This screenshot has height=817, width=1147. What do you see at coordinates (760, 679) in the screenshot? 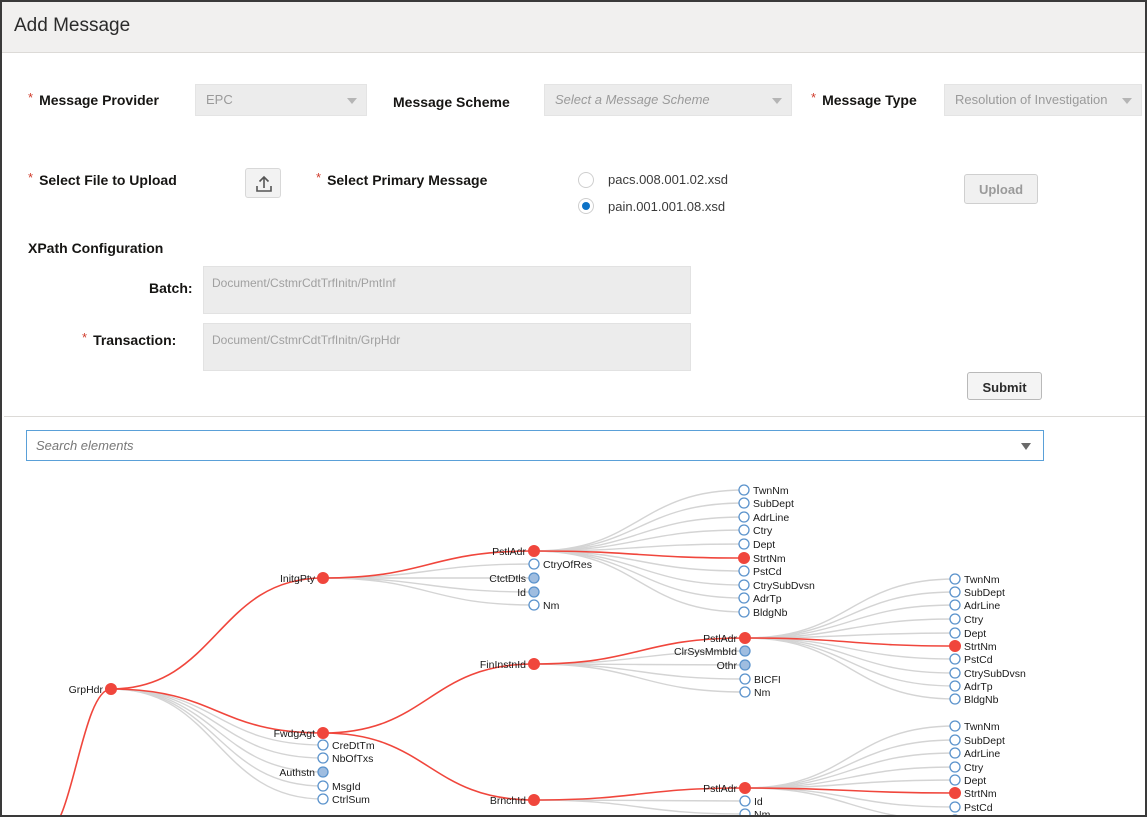
I see `tree-node-bicfi: BICFI` at bounding box center [760, 679].